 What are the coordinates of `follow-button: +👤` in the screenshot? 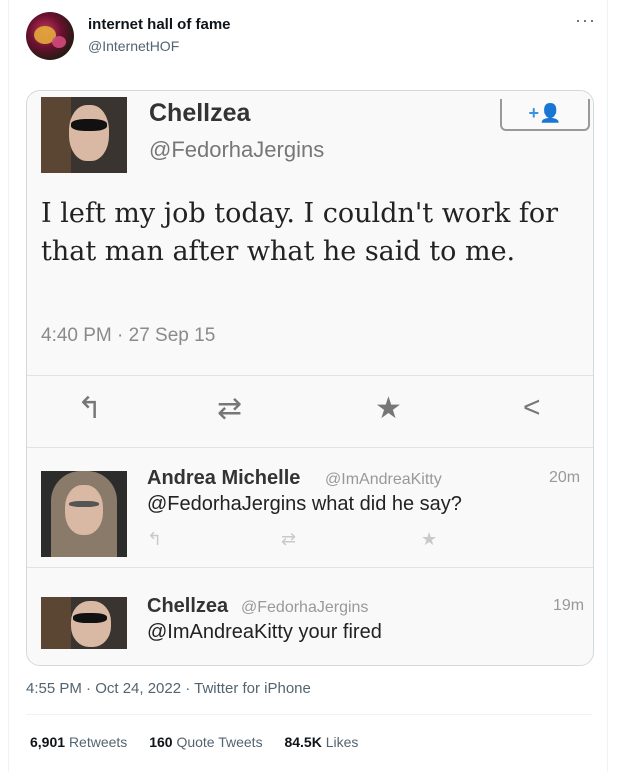 It's located at (545, 115).